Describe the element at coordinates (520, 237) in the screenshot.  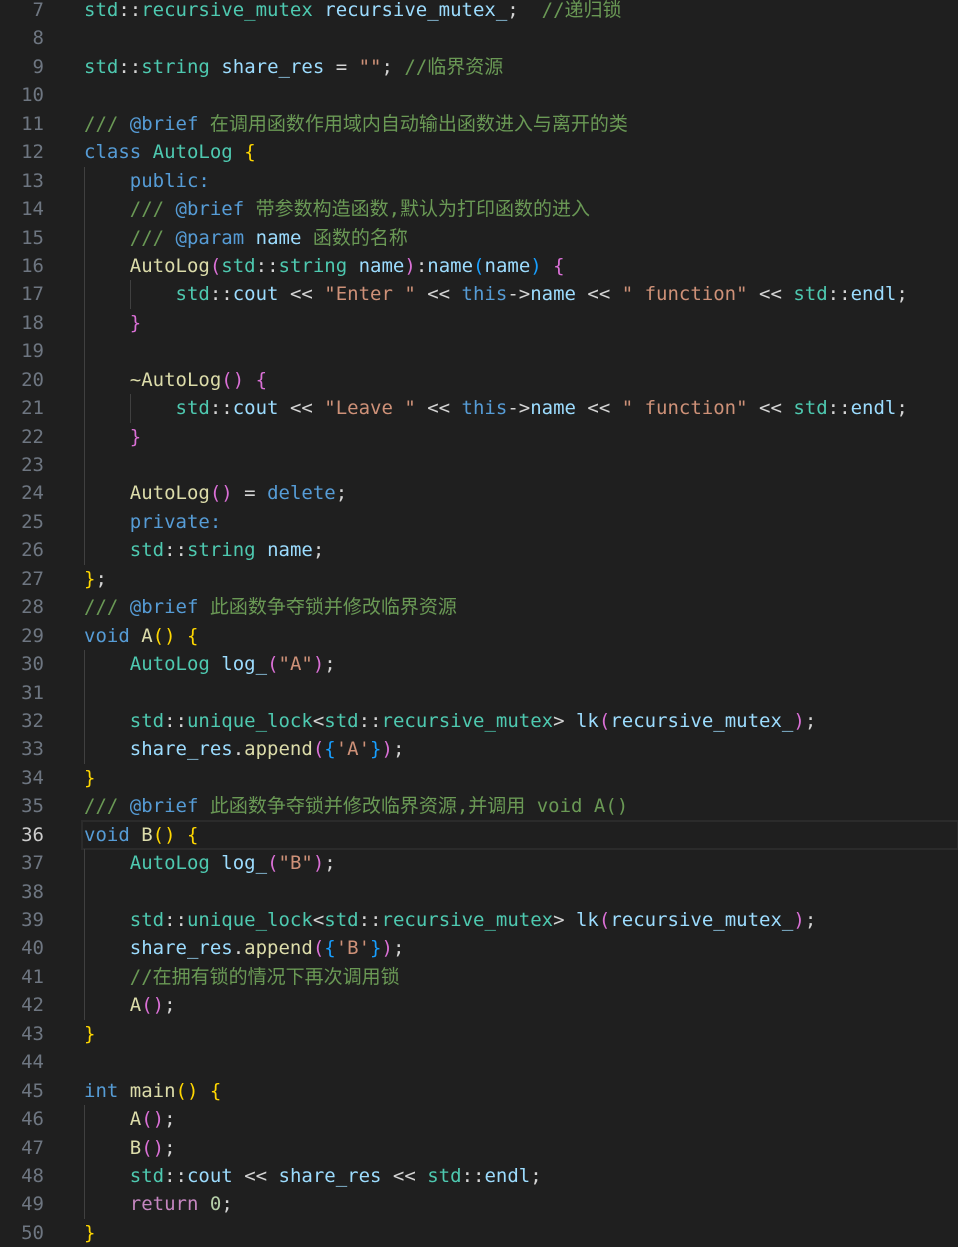
I see `code-area: /// @param name 函数的名称` at that location.